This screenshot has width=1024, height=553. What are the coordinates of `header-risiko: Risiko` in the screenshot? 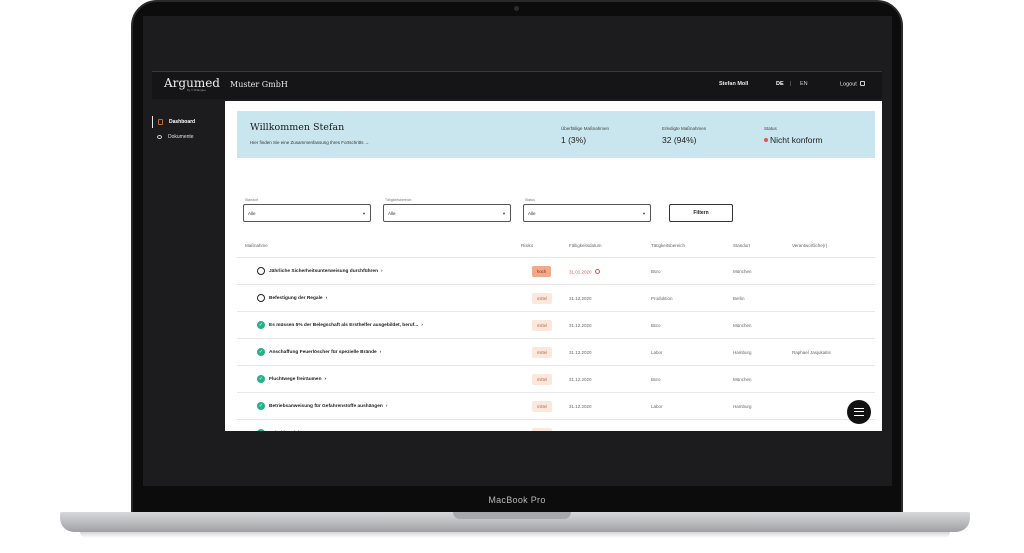 It's located at (527, 245).